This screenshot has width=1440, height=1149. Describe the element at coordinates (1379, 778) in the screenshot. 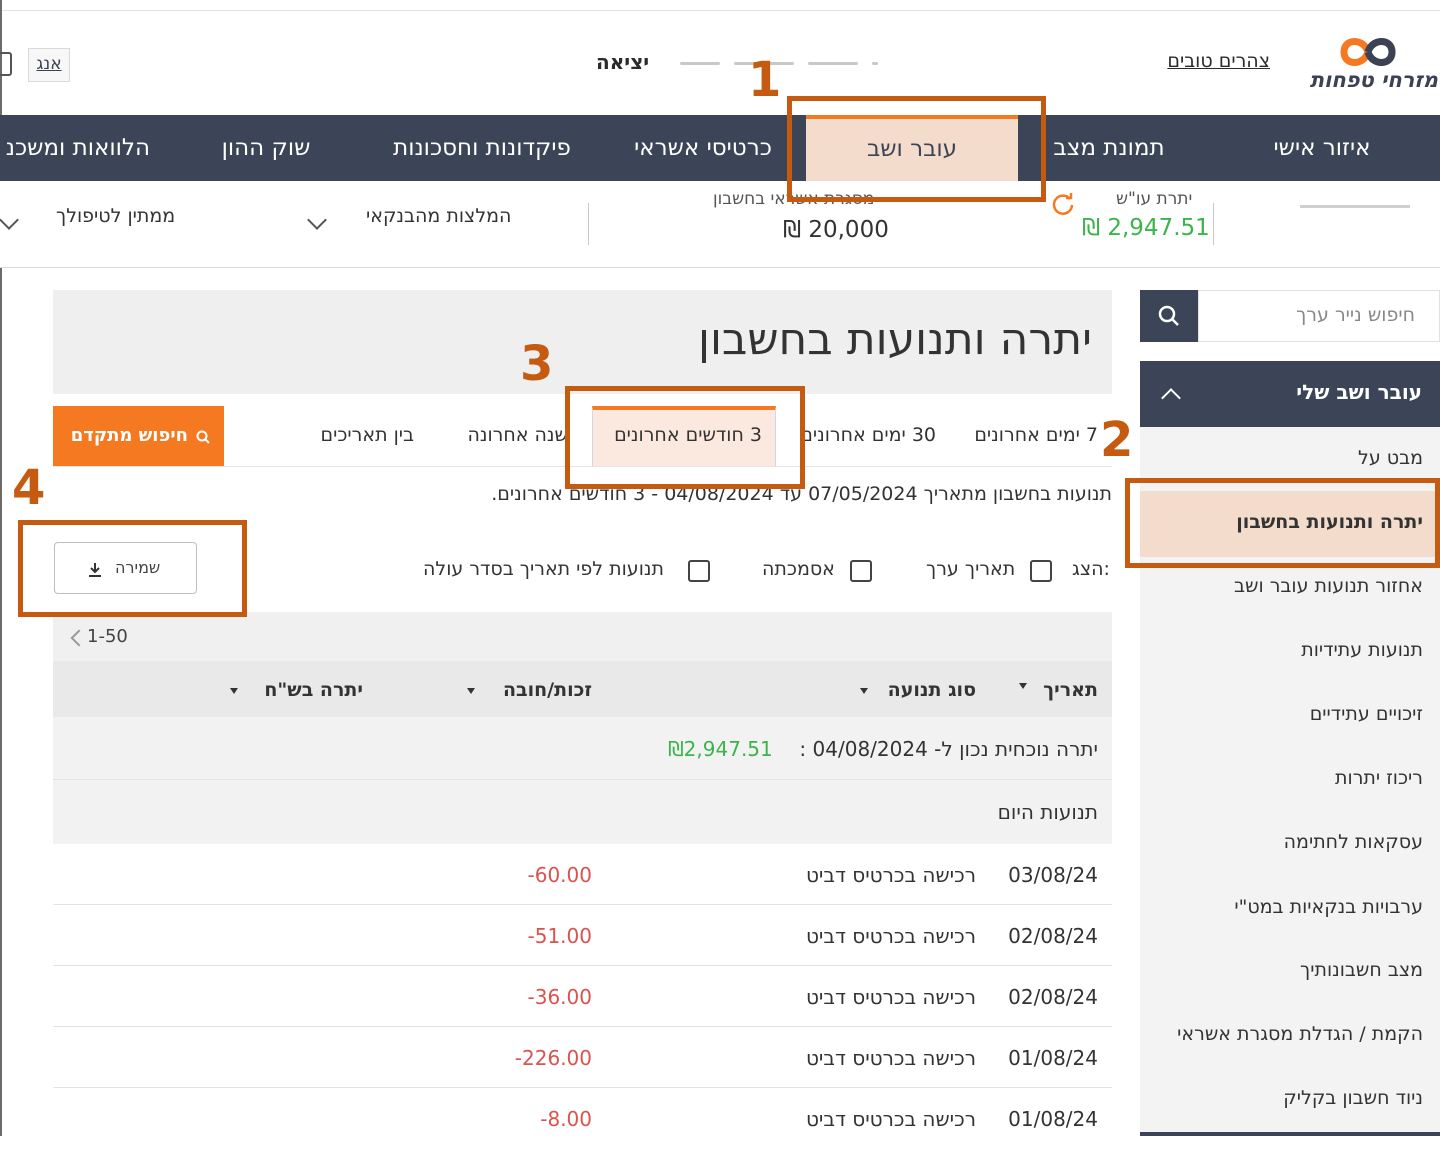

I see `sidebar-item-balance-summary: ריכוז יתרות` at that location.